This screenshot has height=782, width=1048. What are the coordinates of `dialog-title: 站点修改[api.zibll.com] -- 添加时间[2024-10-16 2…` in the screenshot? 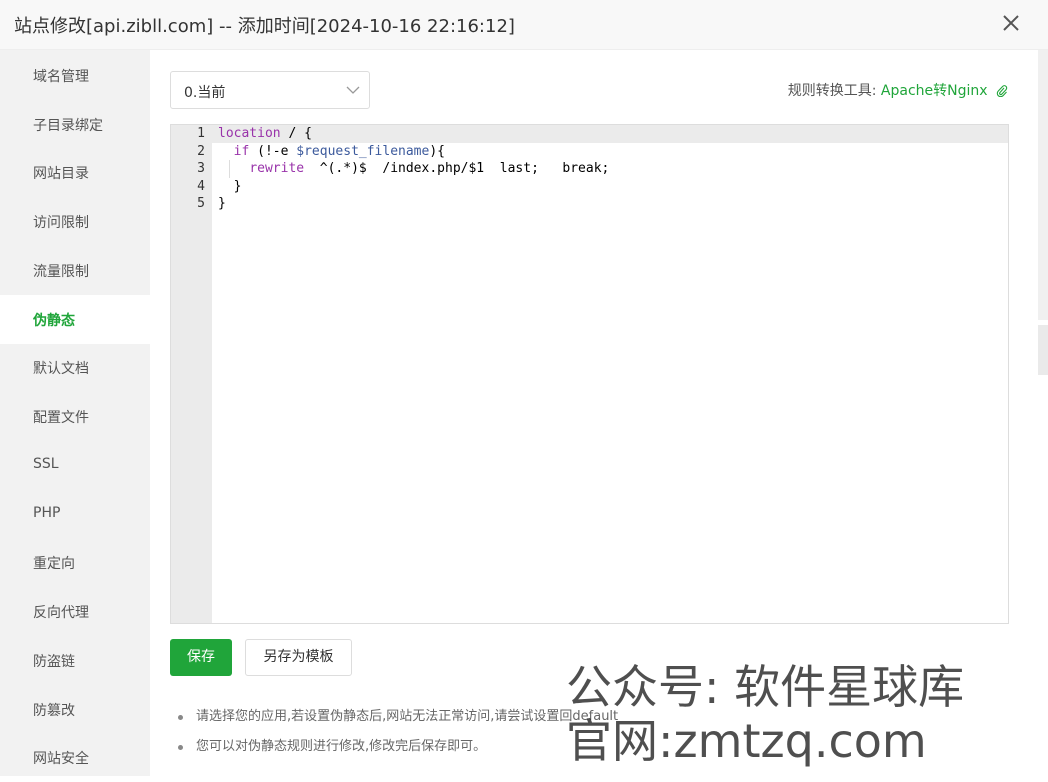 It's located at (264, 26).